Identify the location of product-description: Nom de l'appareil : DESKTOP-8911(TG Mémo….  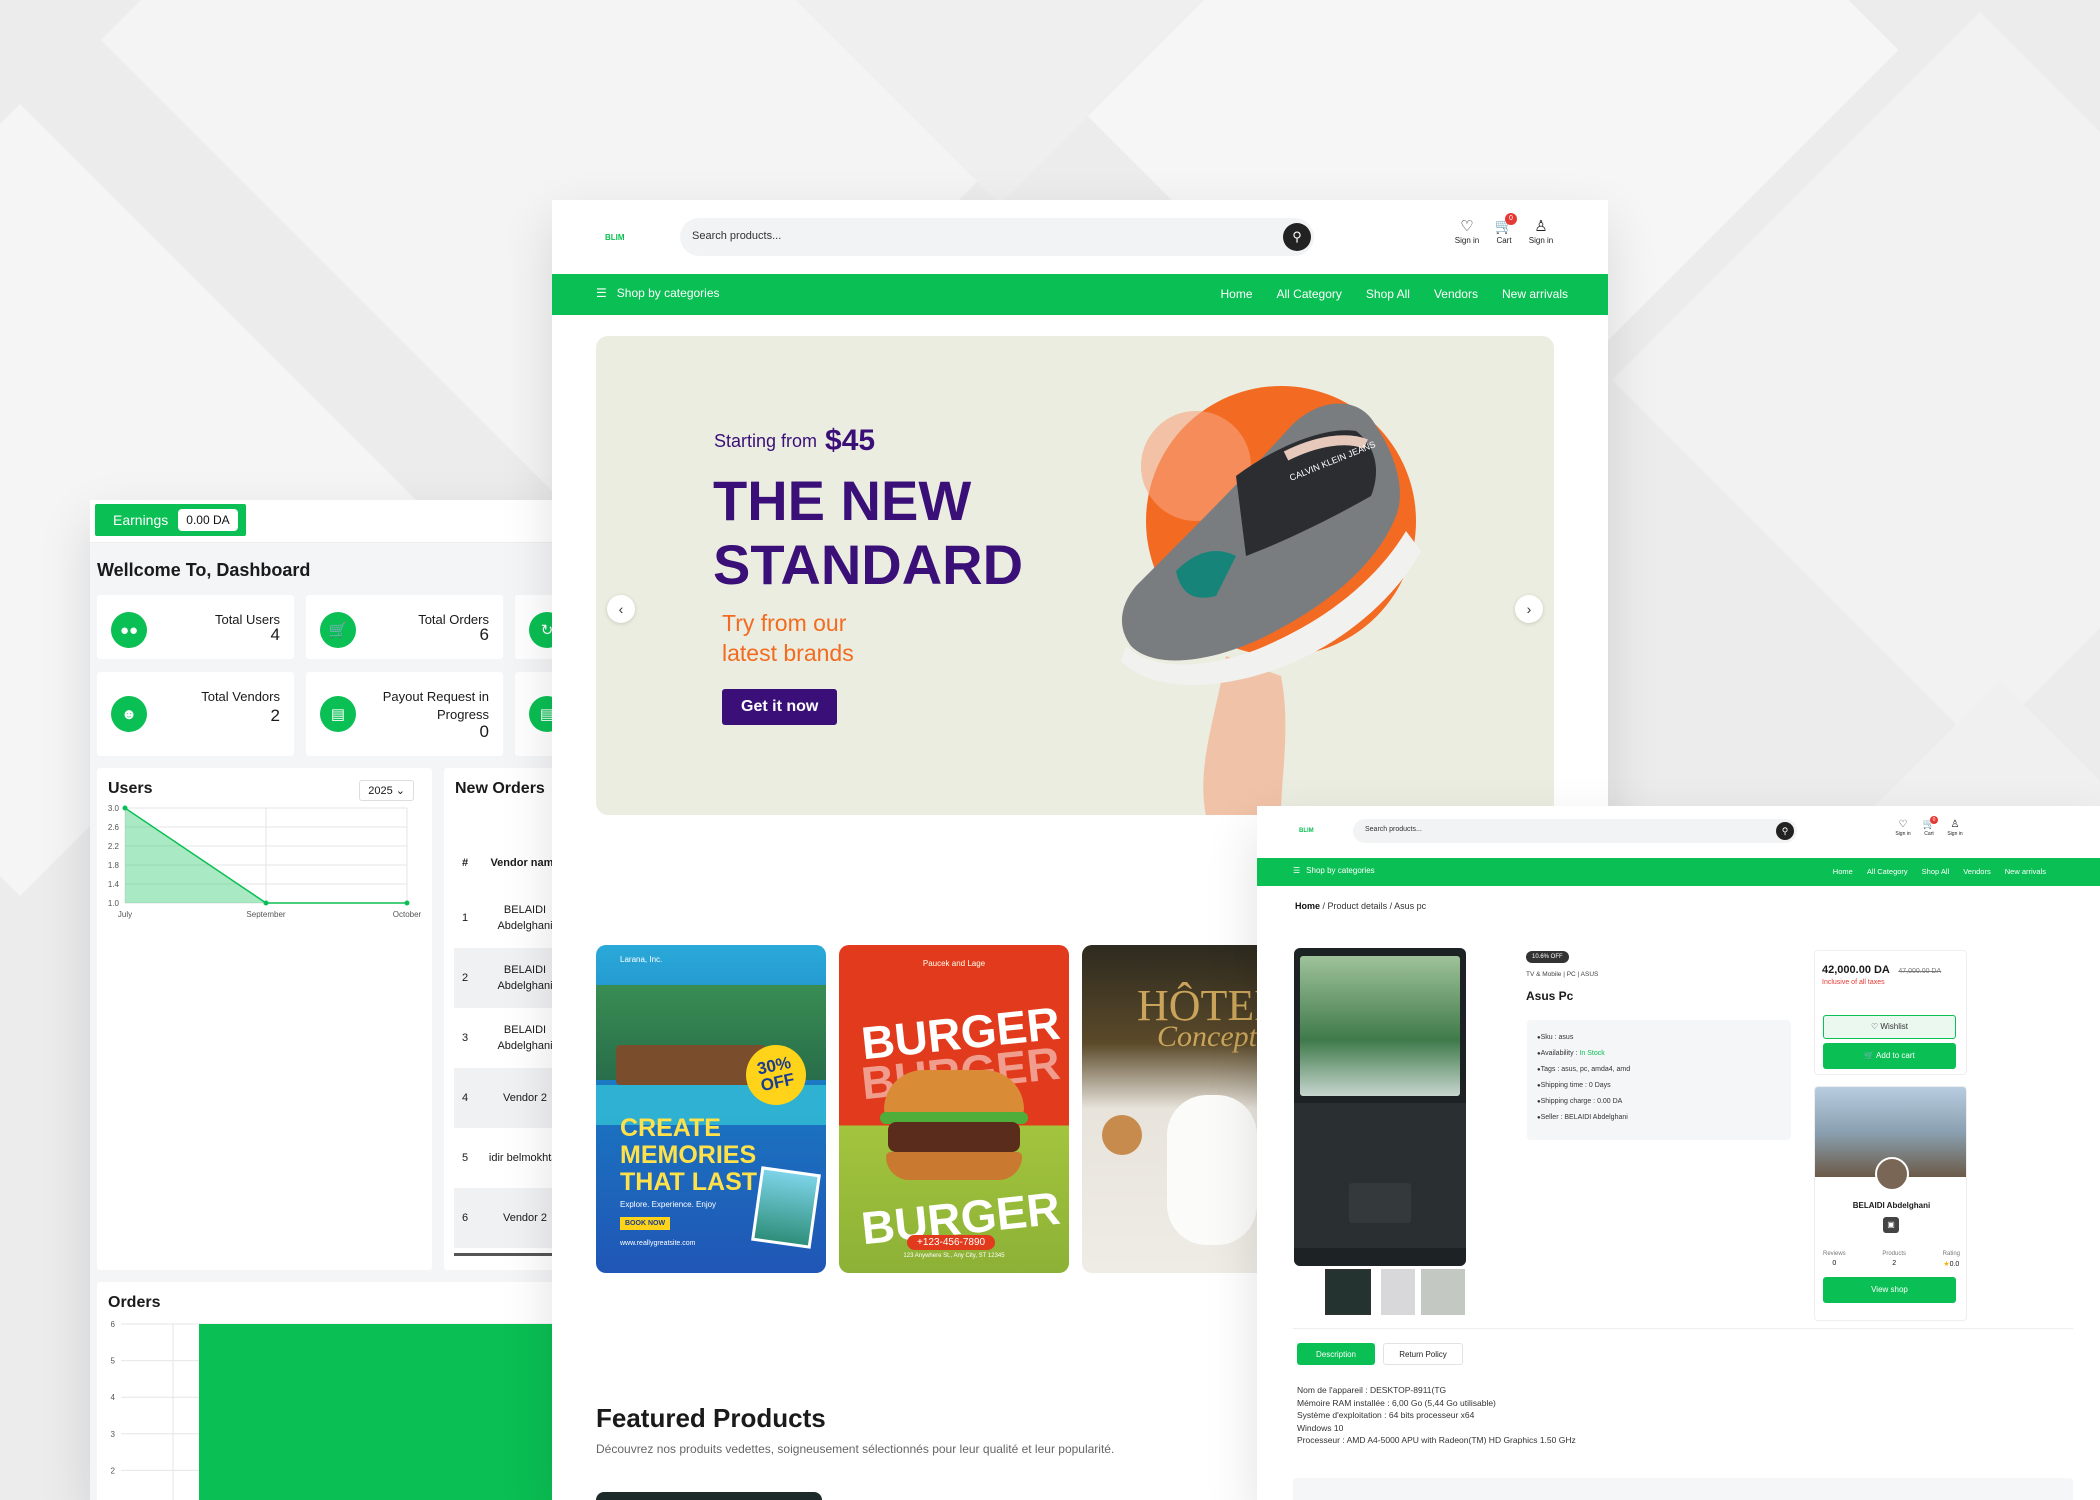
(1436, 1415).